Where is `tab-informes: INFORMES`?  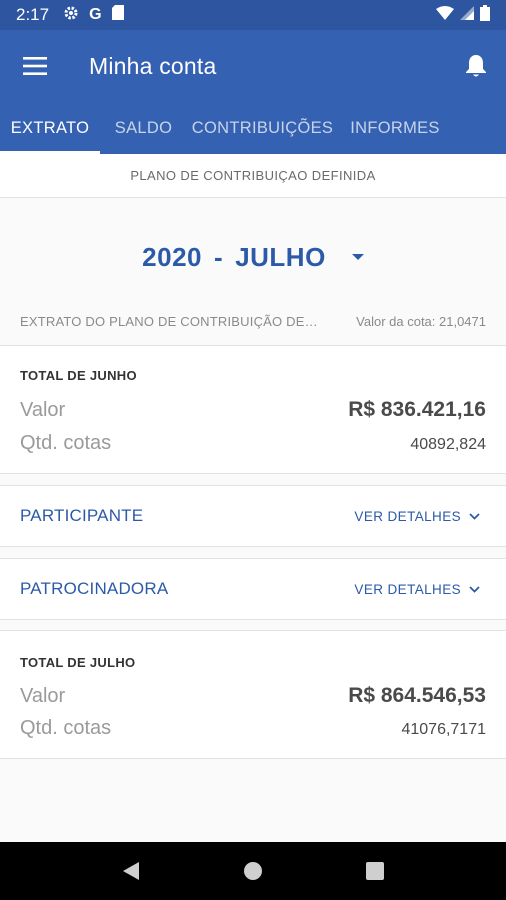
tab-informes: INFORMES is located at coordinates (395, 128).